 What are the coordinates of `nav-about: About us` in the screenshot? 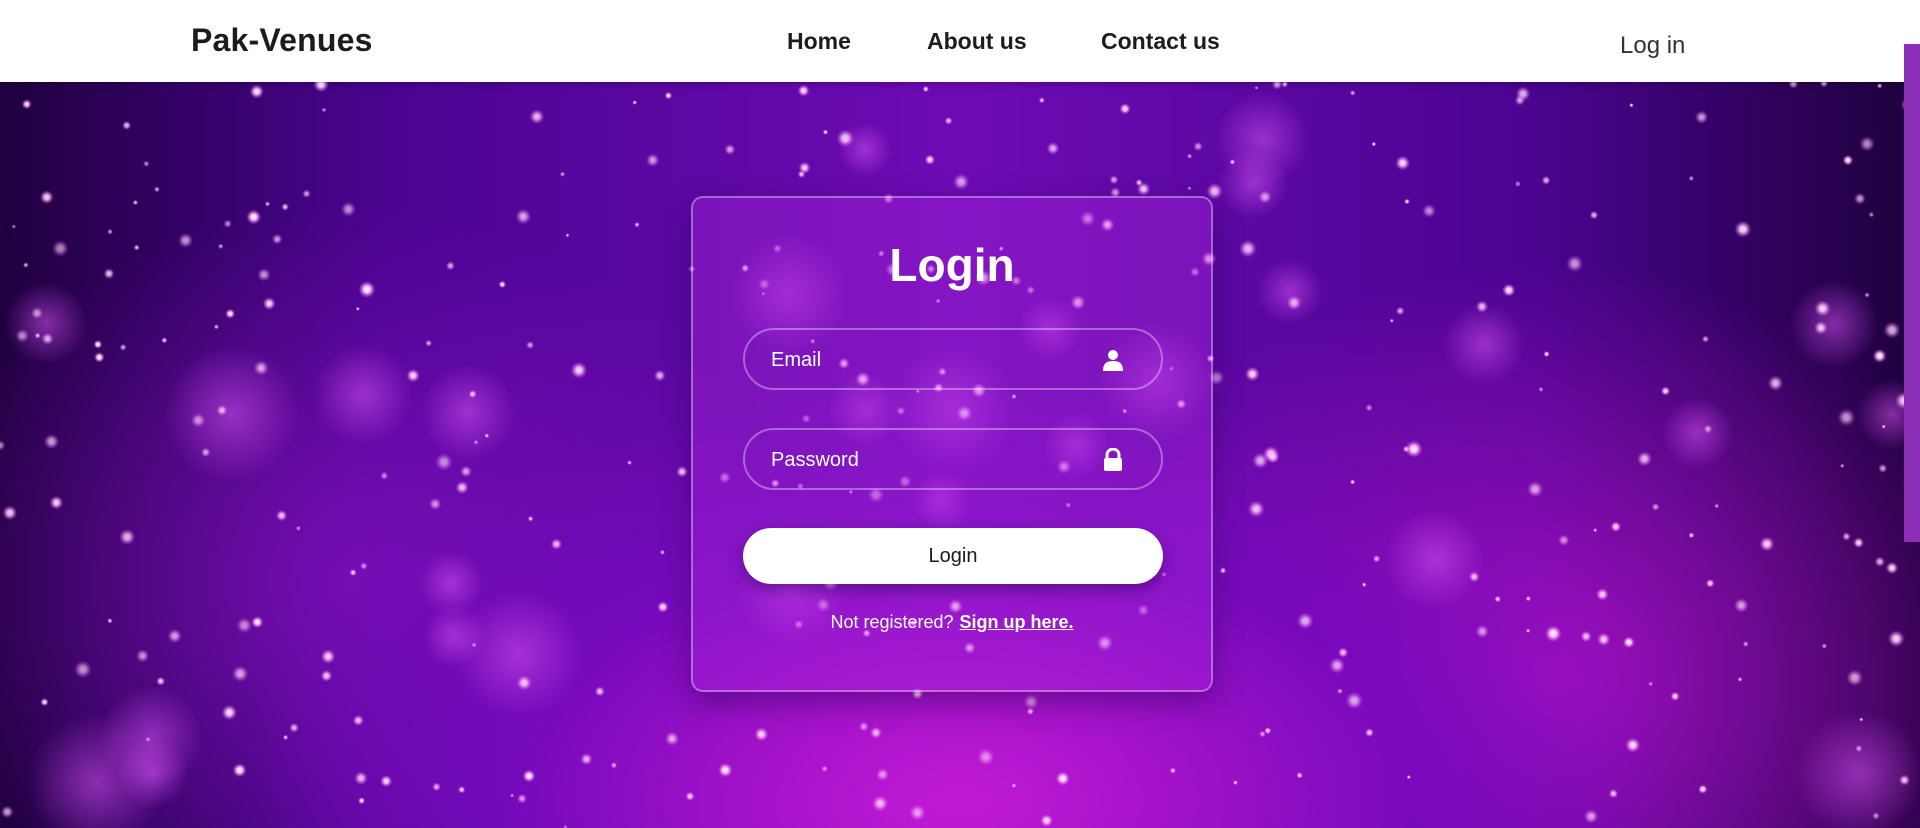 It's located at (977, 41).